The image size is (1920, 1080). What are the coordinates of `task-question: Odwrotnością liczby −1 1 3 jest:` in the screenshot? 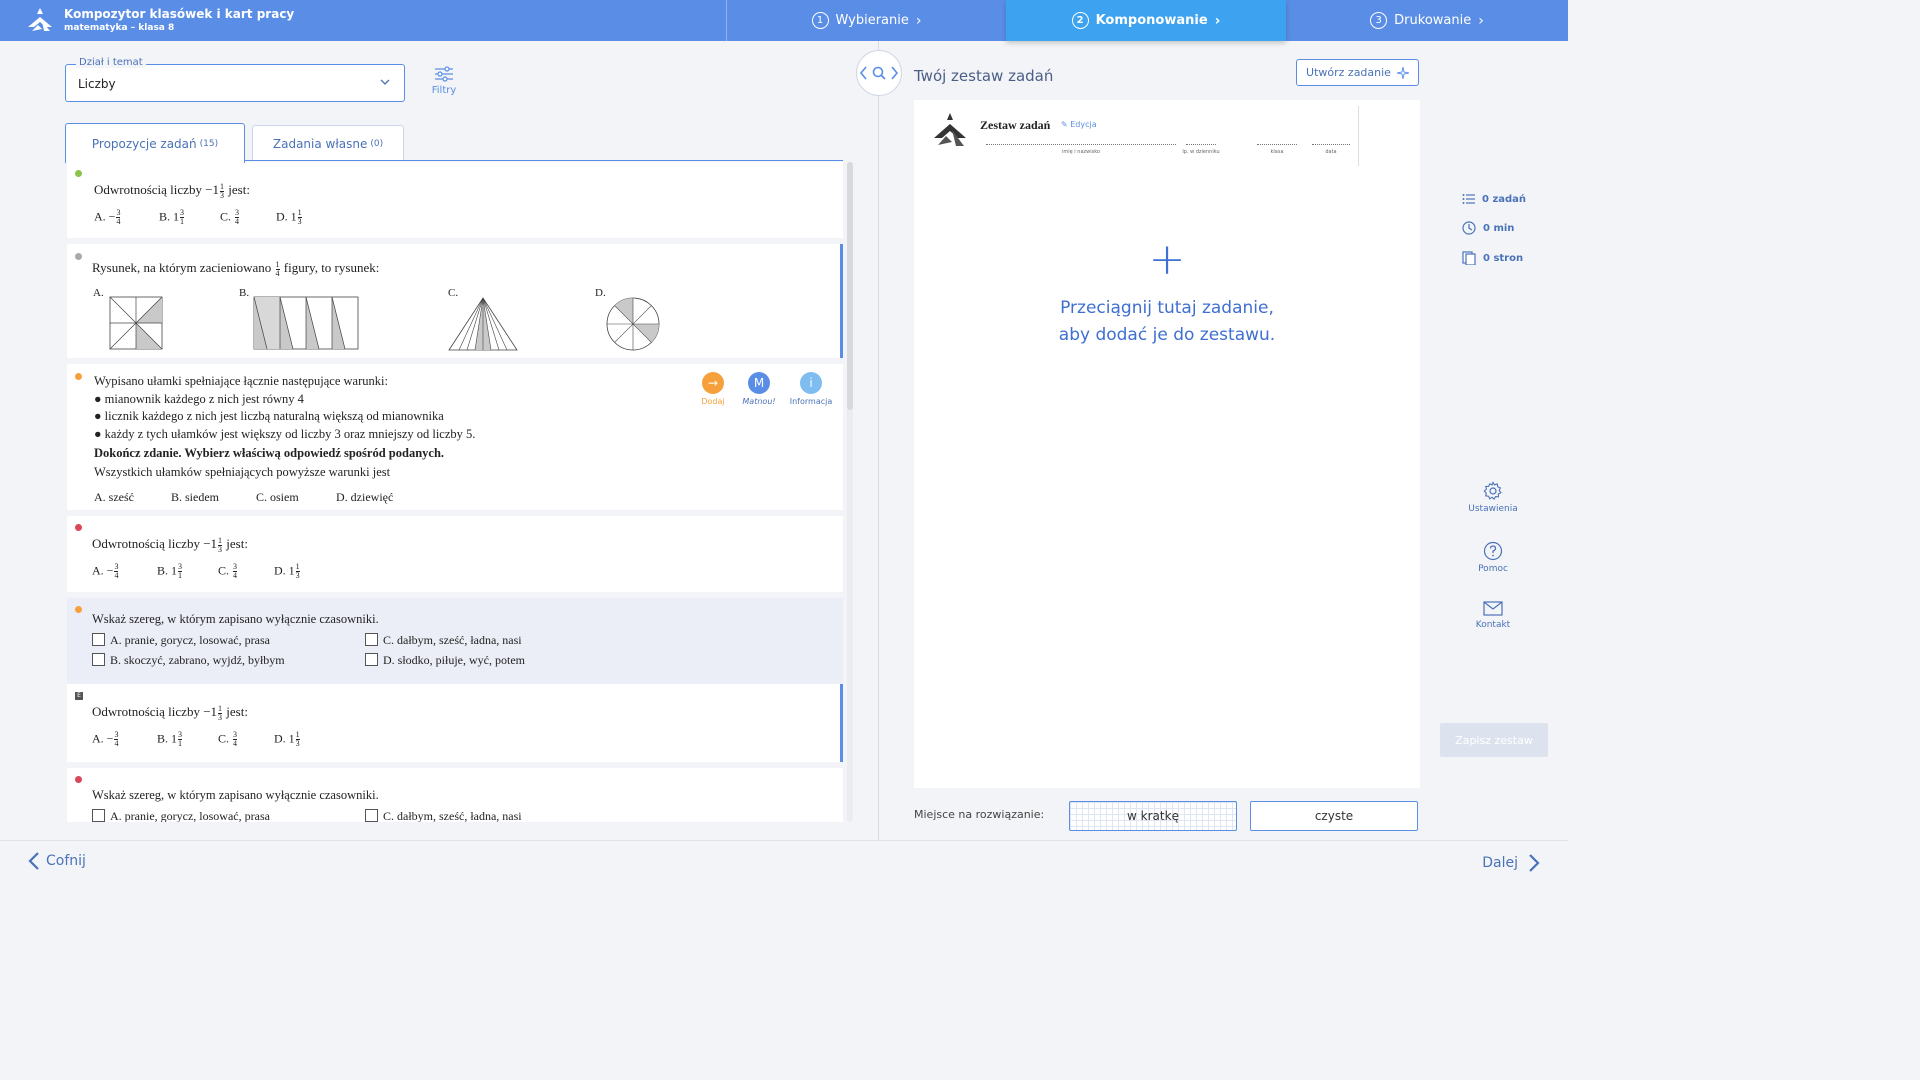 It's located at (170, 712).